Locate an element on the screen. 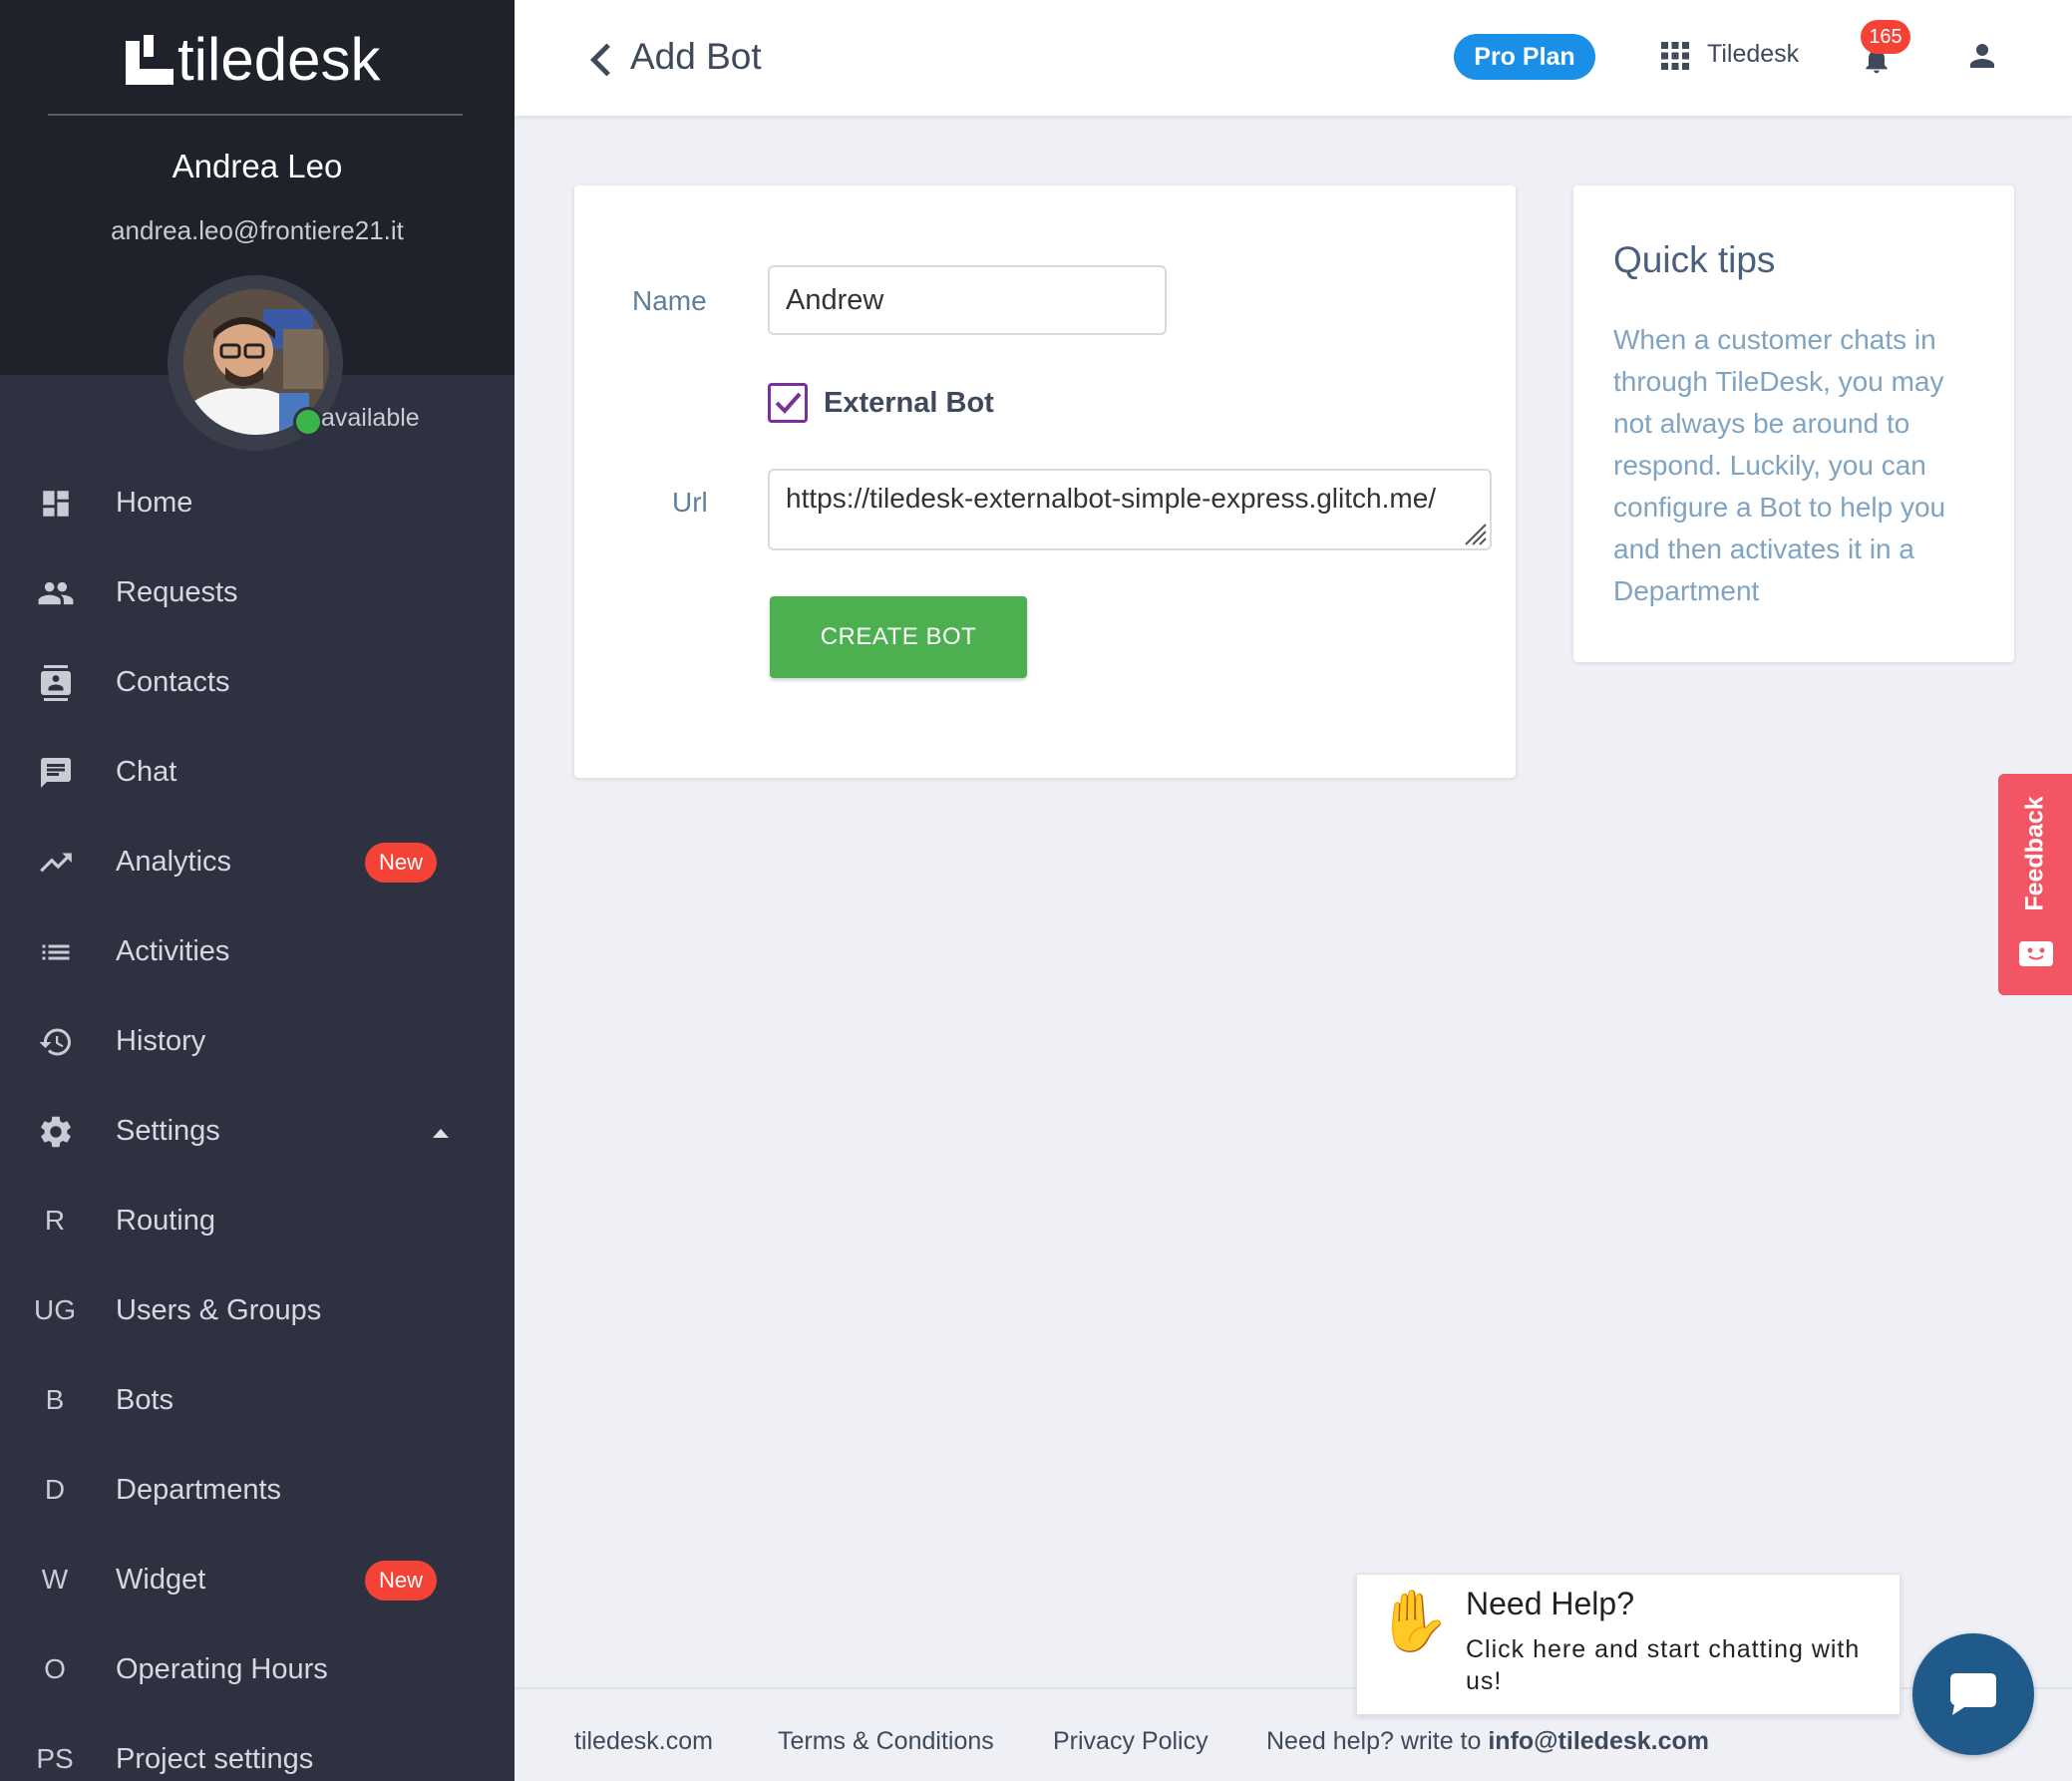 Image resolution: width=2072 pixels, height=1781 pixels. sidebar-item-letter: W is located at coordinates (55, 1579).